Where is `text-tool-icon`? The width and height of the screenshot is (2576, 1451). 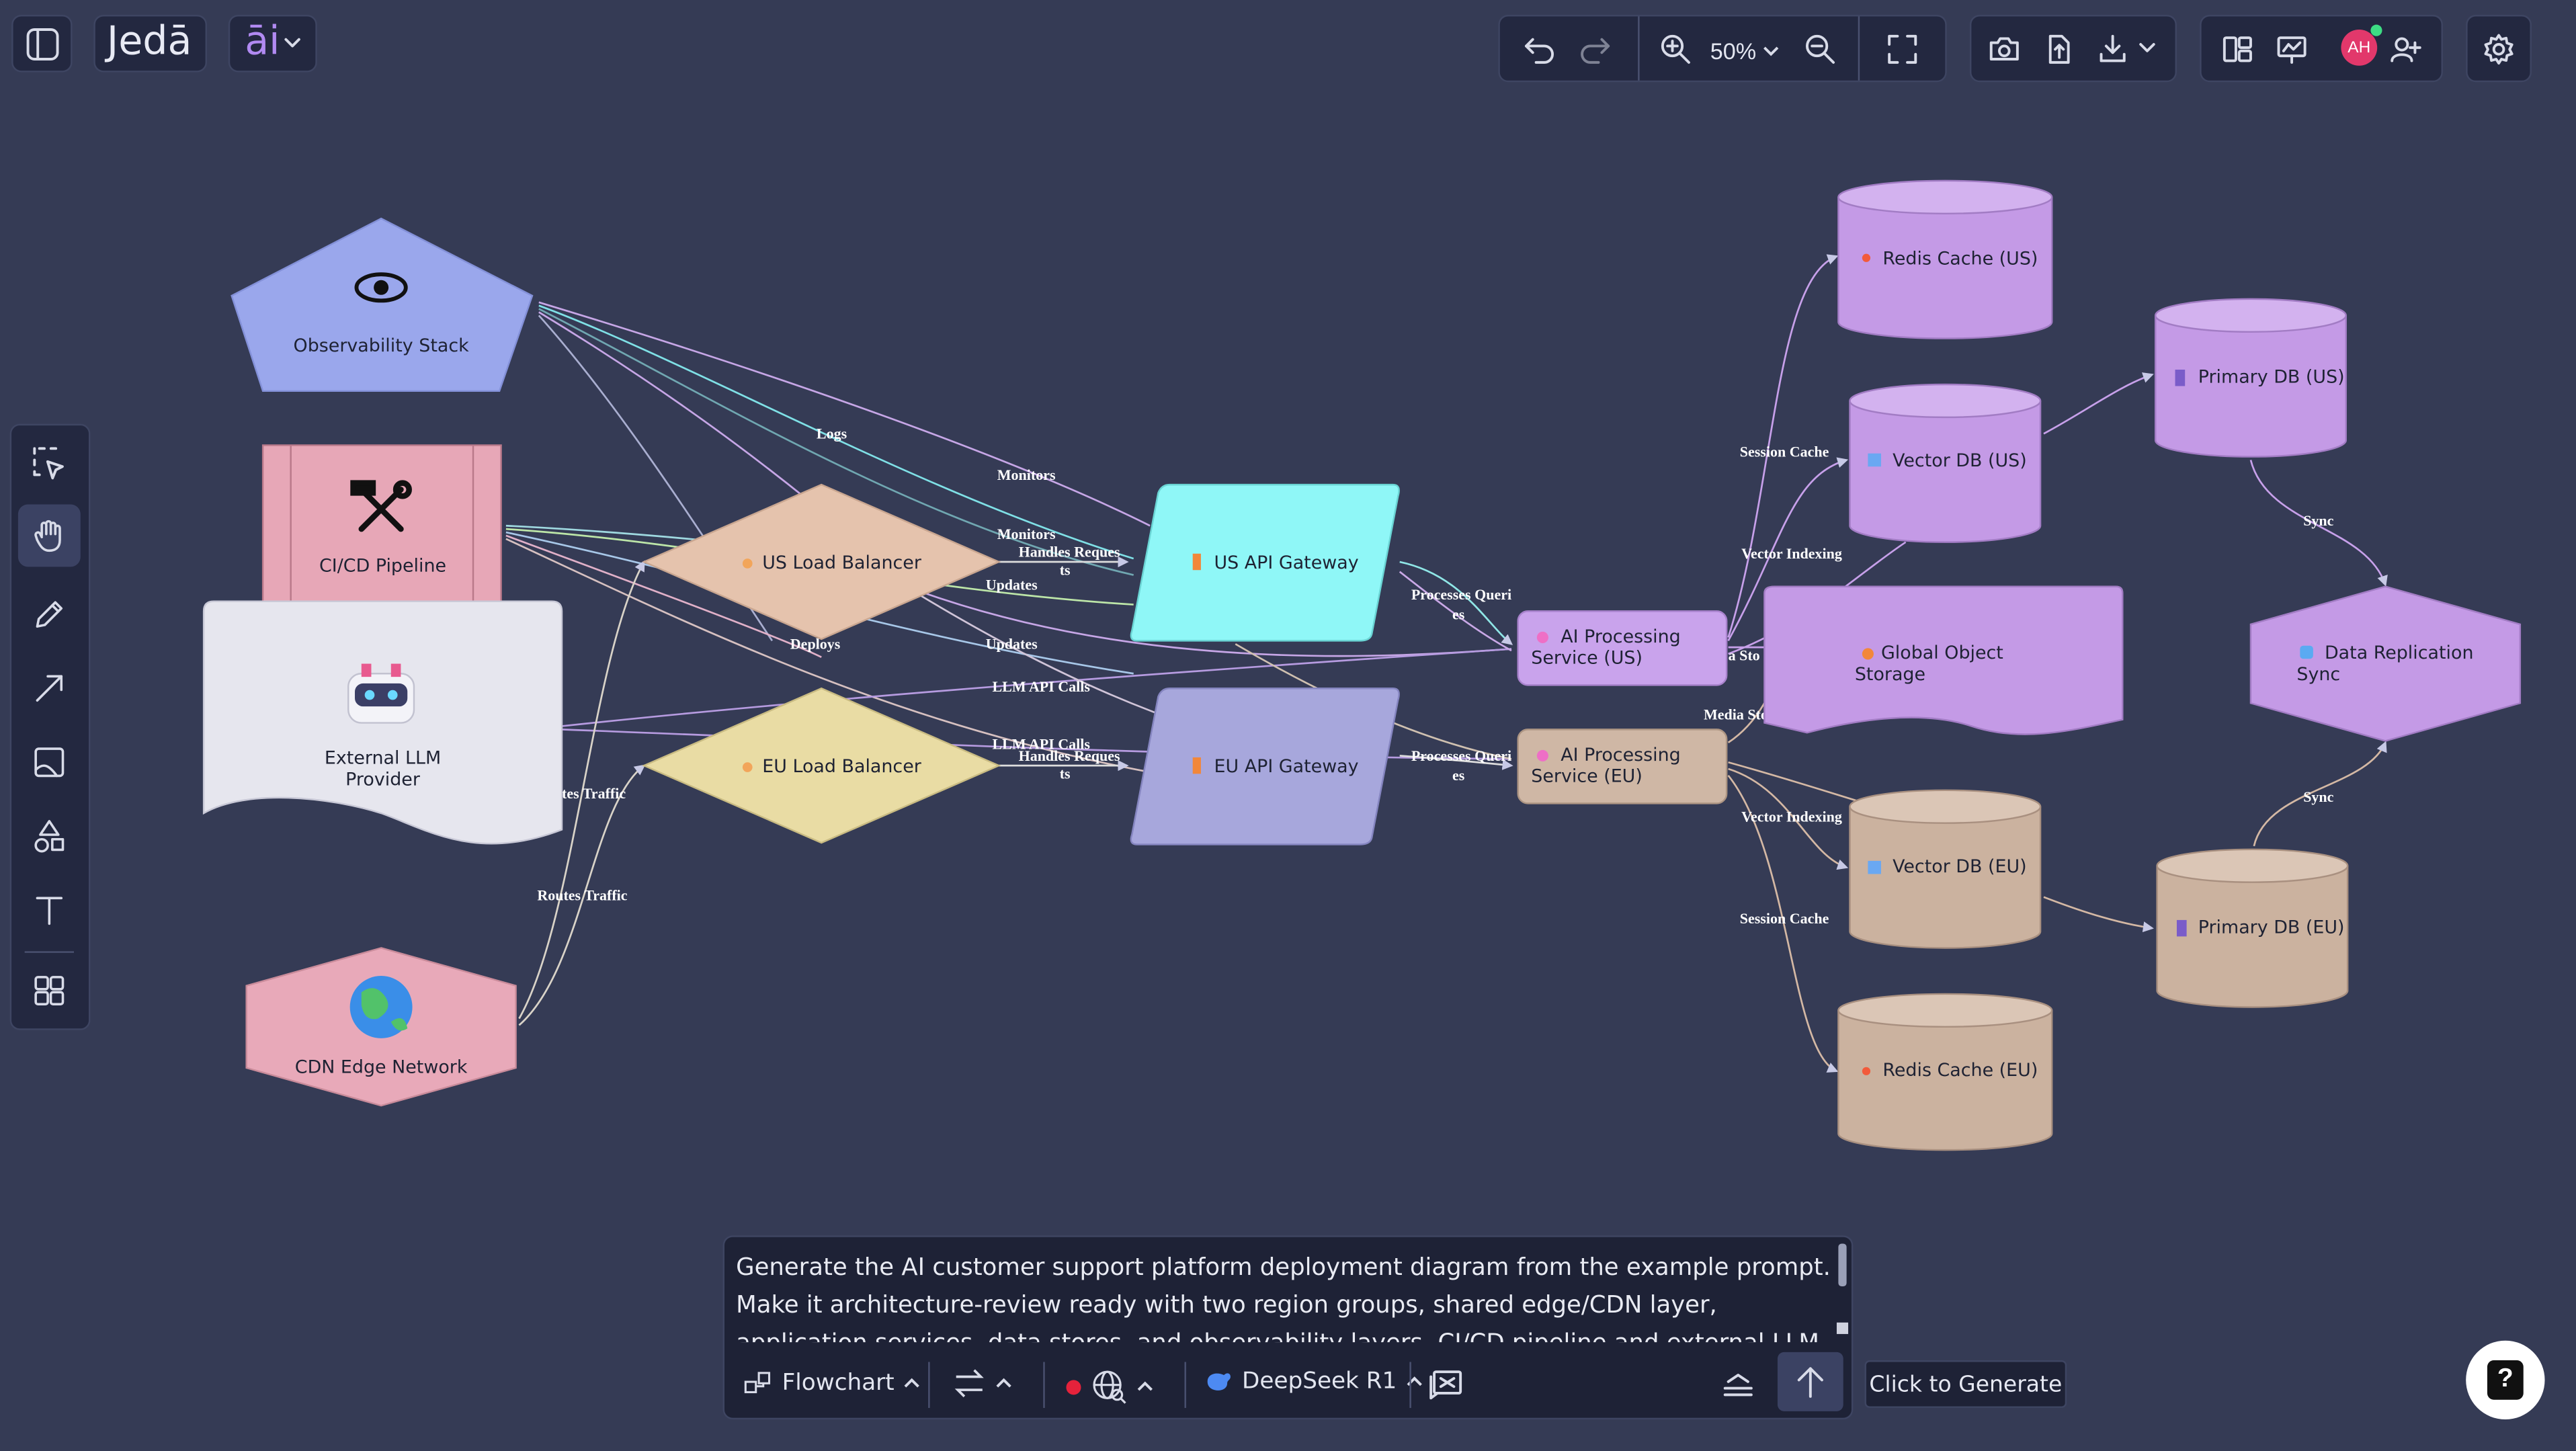 text-tool-icon is located at coordinates (49, 910).